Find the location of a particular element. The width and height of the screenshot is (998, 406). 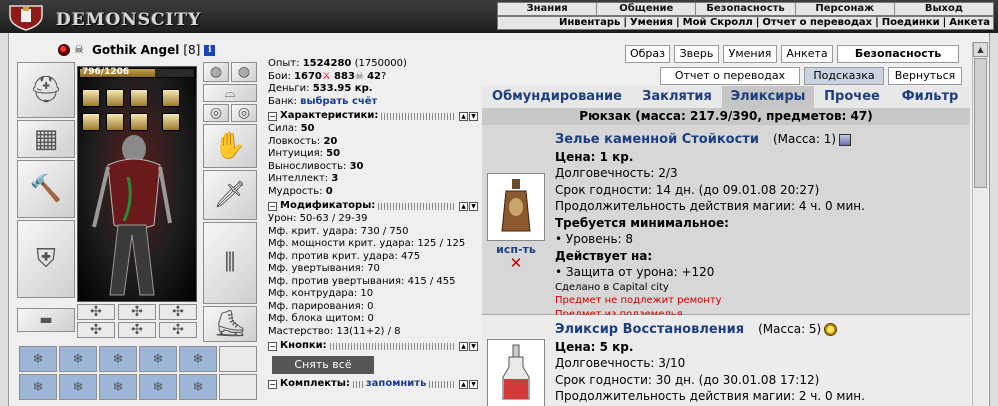

exp-value: 1524280 is located at coordinates (327, 63).